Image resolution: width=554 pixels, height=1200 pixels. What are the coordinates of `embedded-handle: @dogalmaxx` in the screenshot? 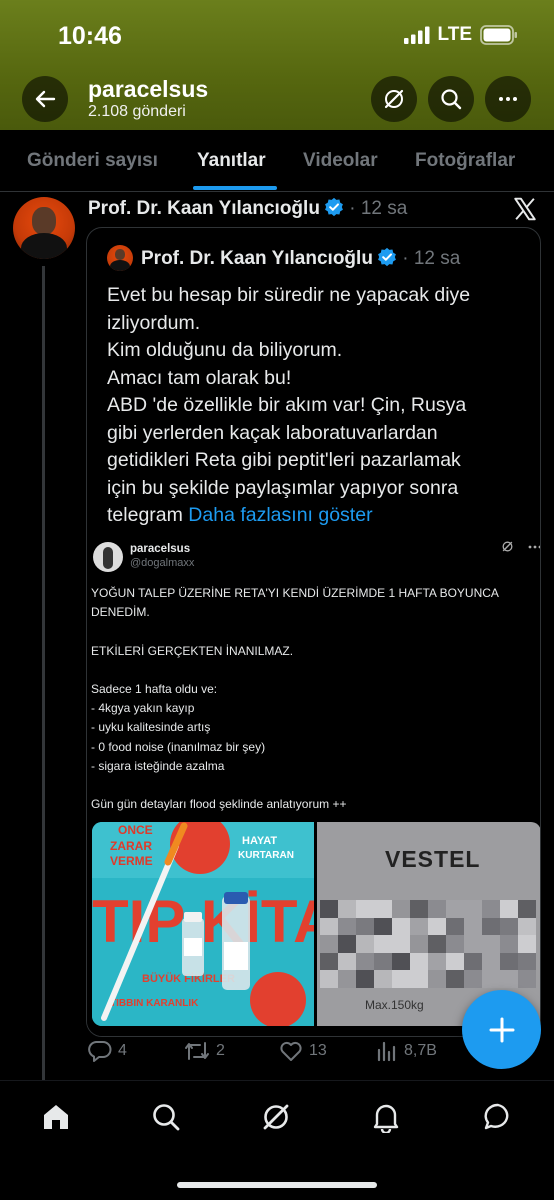 It's located at (162, 563).